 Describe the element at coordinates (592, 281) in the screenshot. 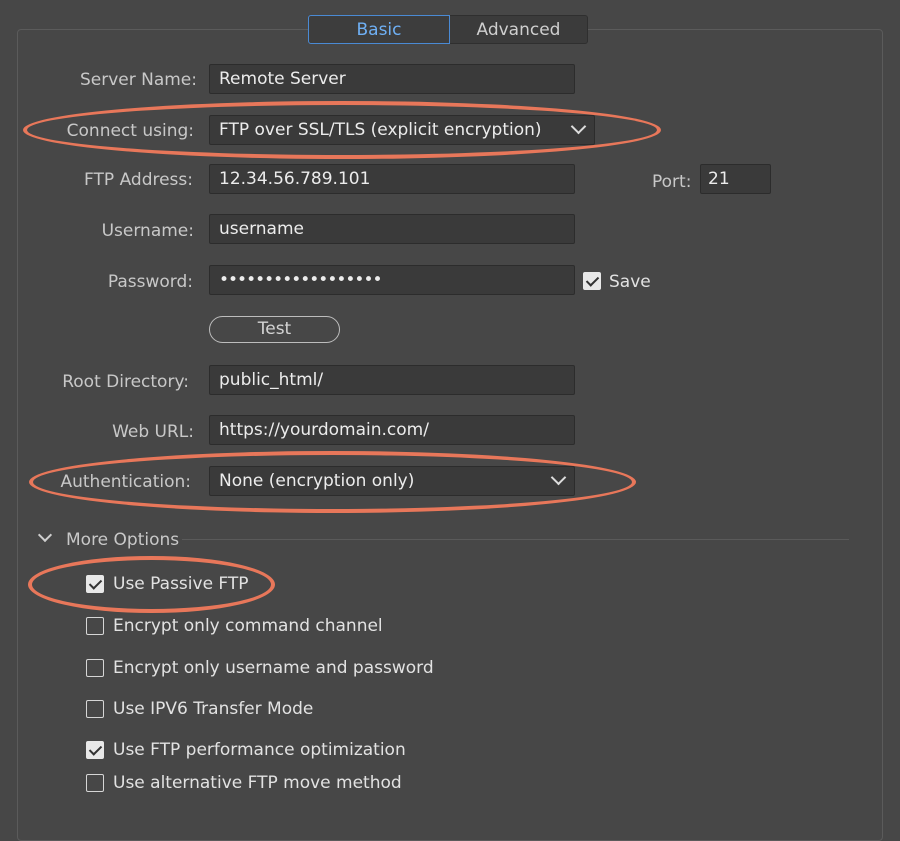

I see `save-password-checkbox` at that location.